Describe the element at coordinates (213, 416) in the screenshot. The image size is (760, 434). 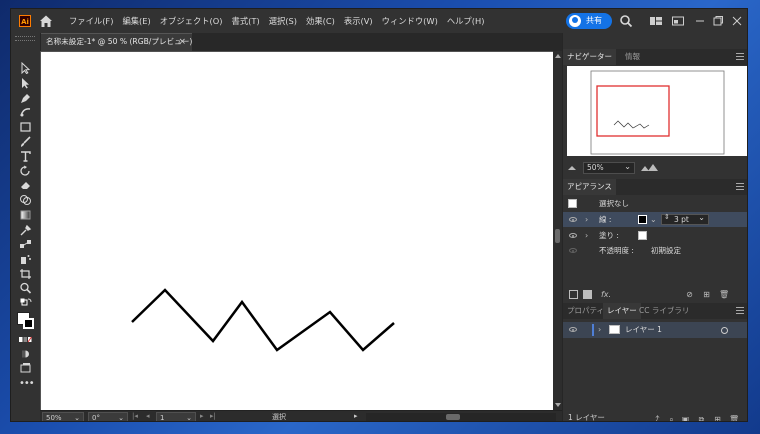
I see `last-artboard-icon: ▸|` at that location.